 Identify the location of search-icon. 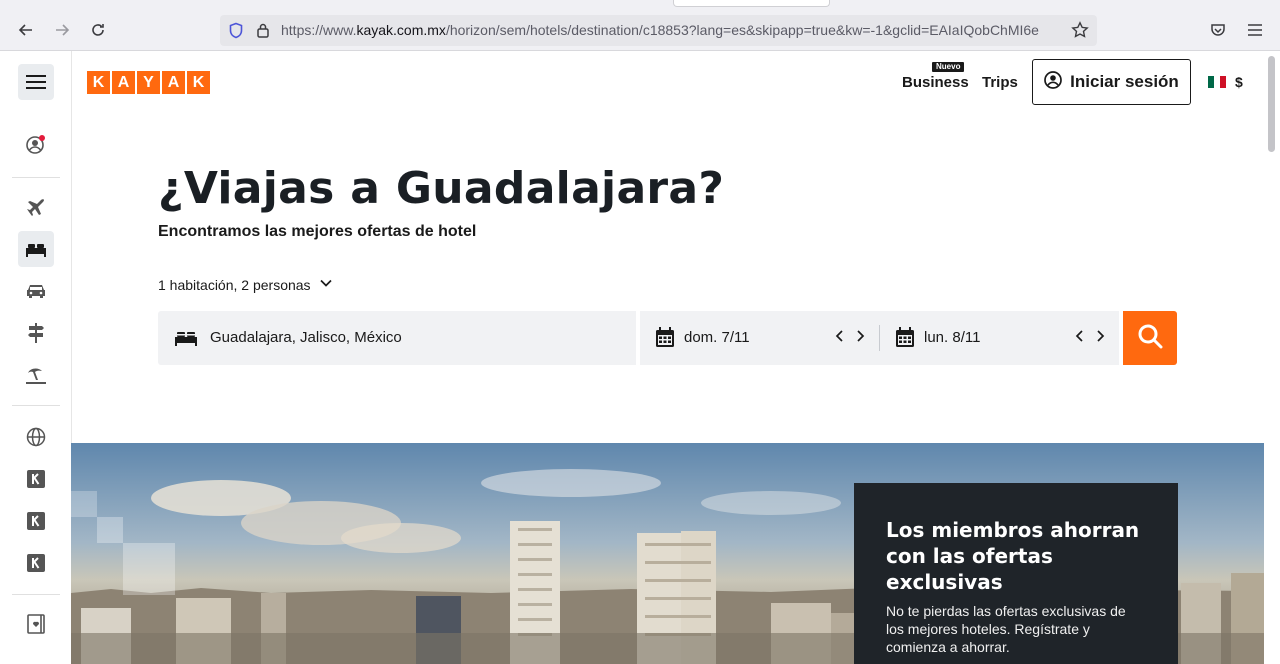
(1150, 338).